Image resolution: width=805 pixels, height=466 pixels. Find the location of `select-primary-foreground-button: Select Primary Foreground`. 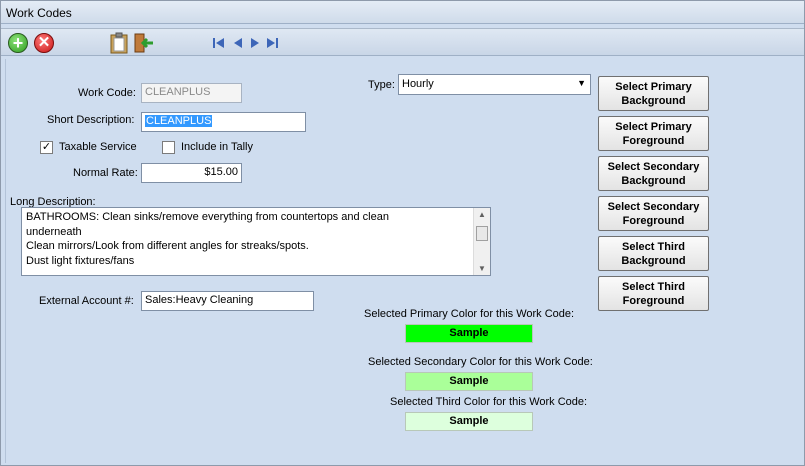

select-primary-foreground-button: Select Primary Foreground is located at coordinates (653, 133).